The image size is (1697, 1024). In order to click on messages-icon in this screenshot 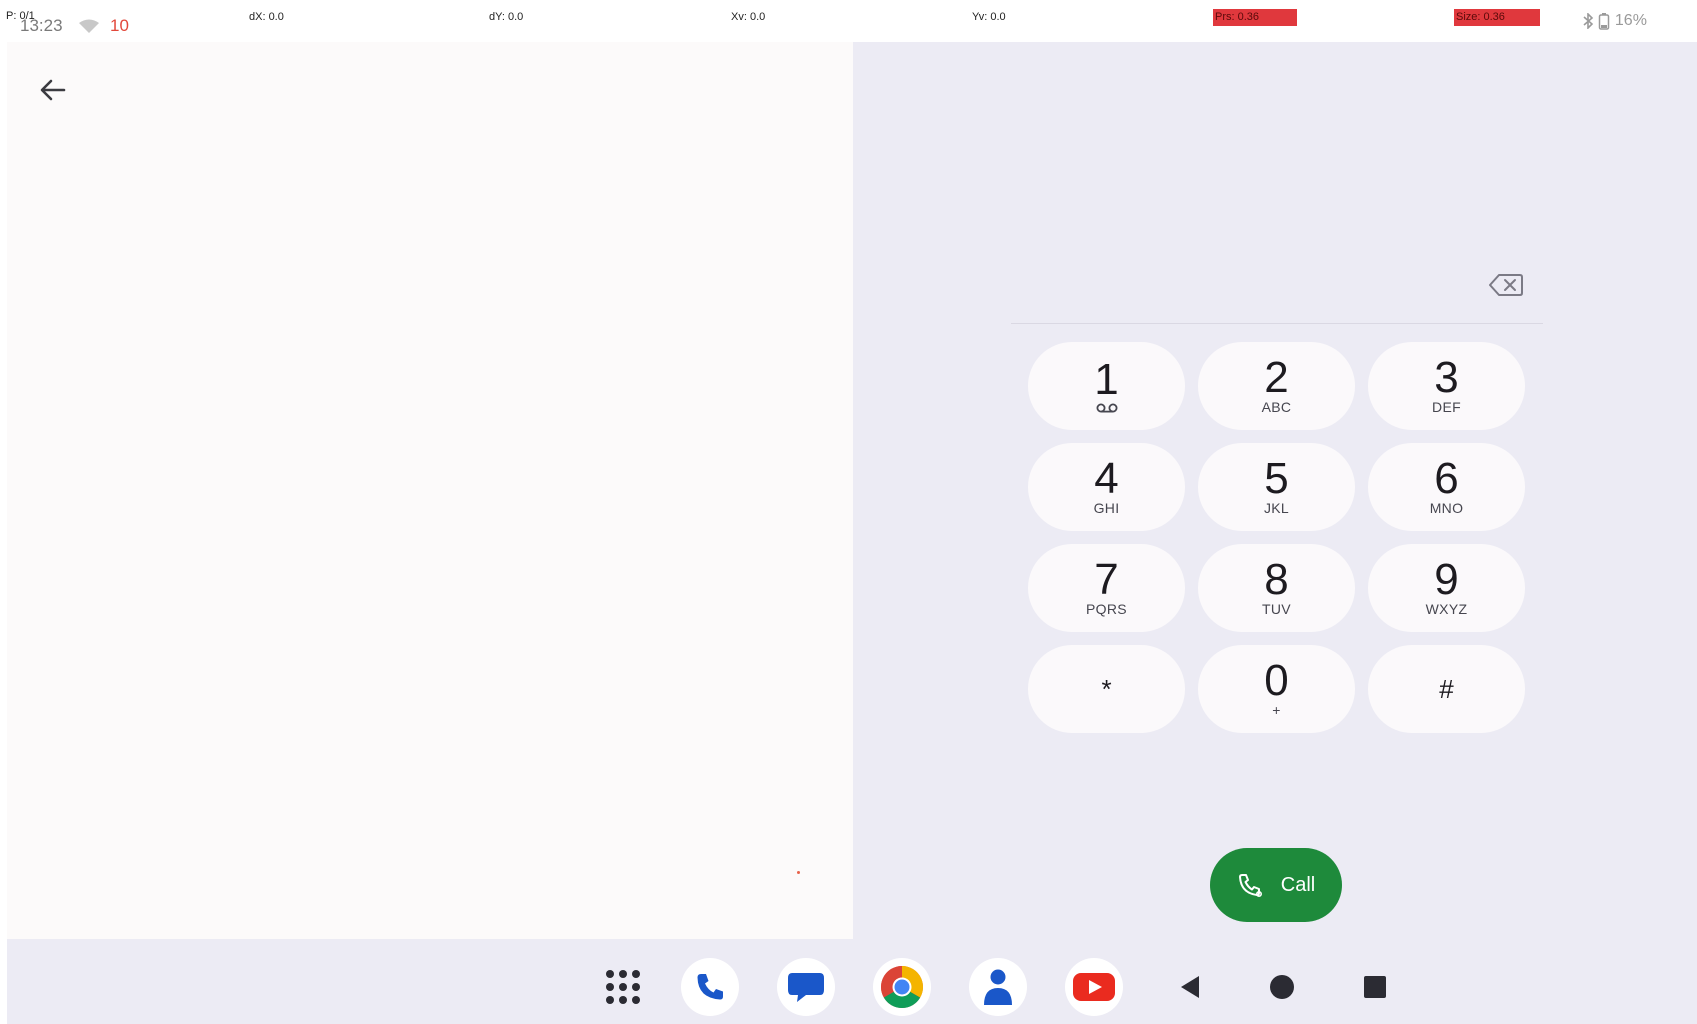, I will do `click(806, 987)`.